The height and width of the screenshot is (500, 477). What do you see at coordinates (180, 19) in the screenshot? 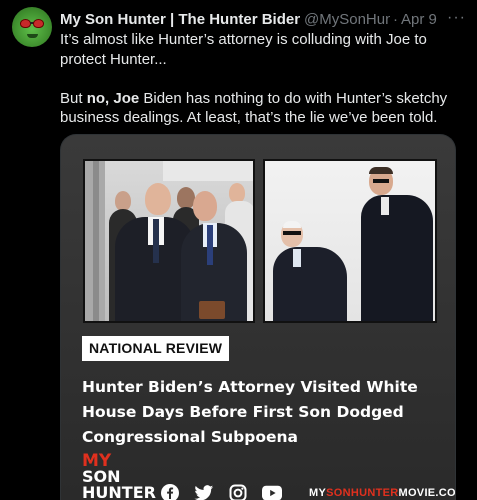
I see `display-name: My Son Hunter | The Hunter Biden I` at bounding box center [180, 19].